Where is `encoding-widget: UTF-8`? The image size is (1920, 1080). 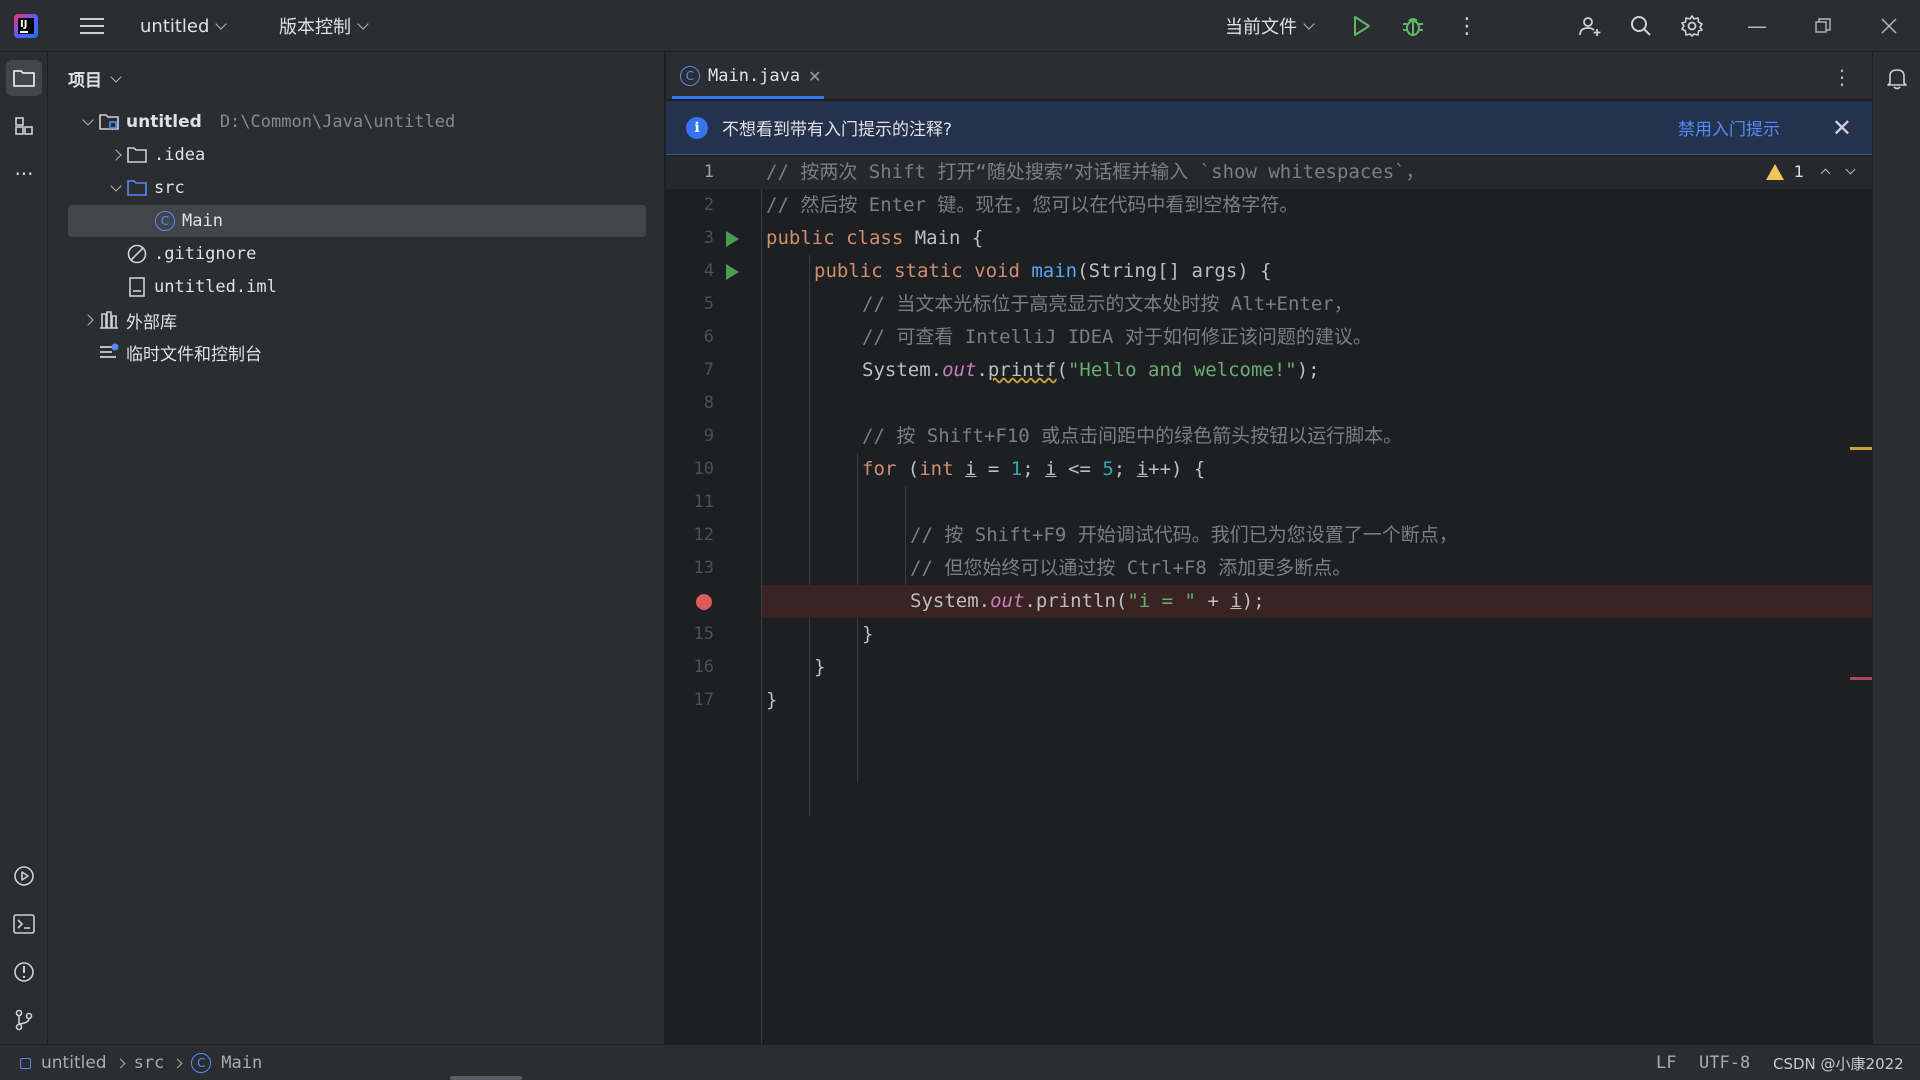 encoding-widget: UTF-8 is located at coordinates (1724, 1062).